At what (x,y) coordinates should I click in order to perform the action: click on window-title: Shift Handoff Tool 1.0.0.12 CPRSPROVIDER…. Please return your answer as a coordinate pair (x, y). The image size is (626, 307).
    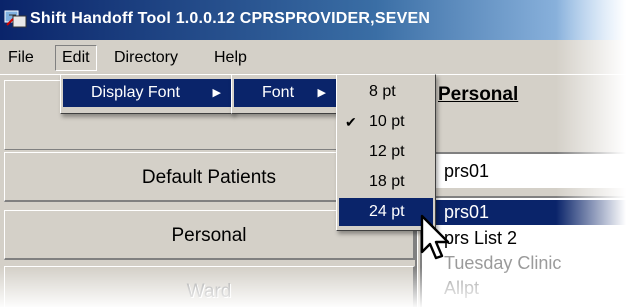
    Looking at the image, I should click on (230, 18).